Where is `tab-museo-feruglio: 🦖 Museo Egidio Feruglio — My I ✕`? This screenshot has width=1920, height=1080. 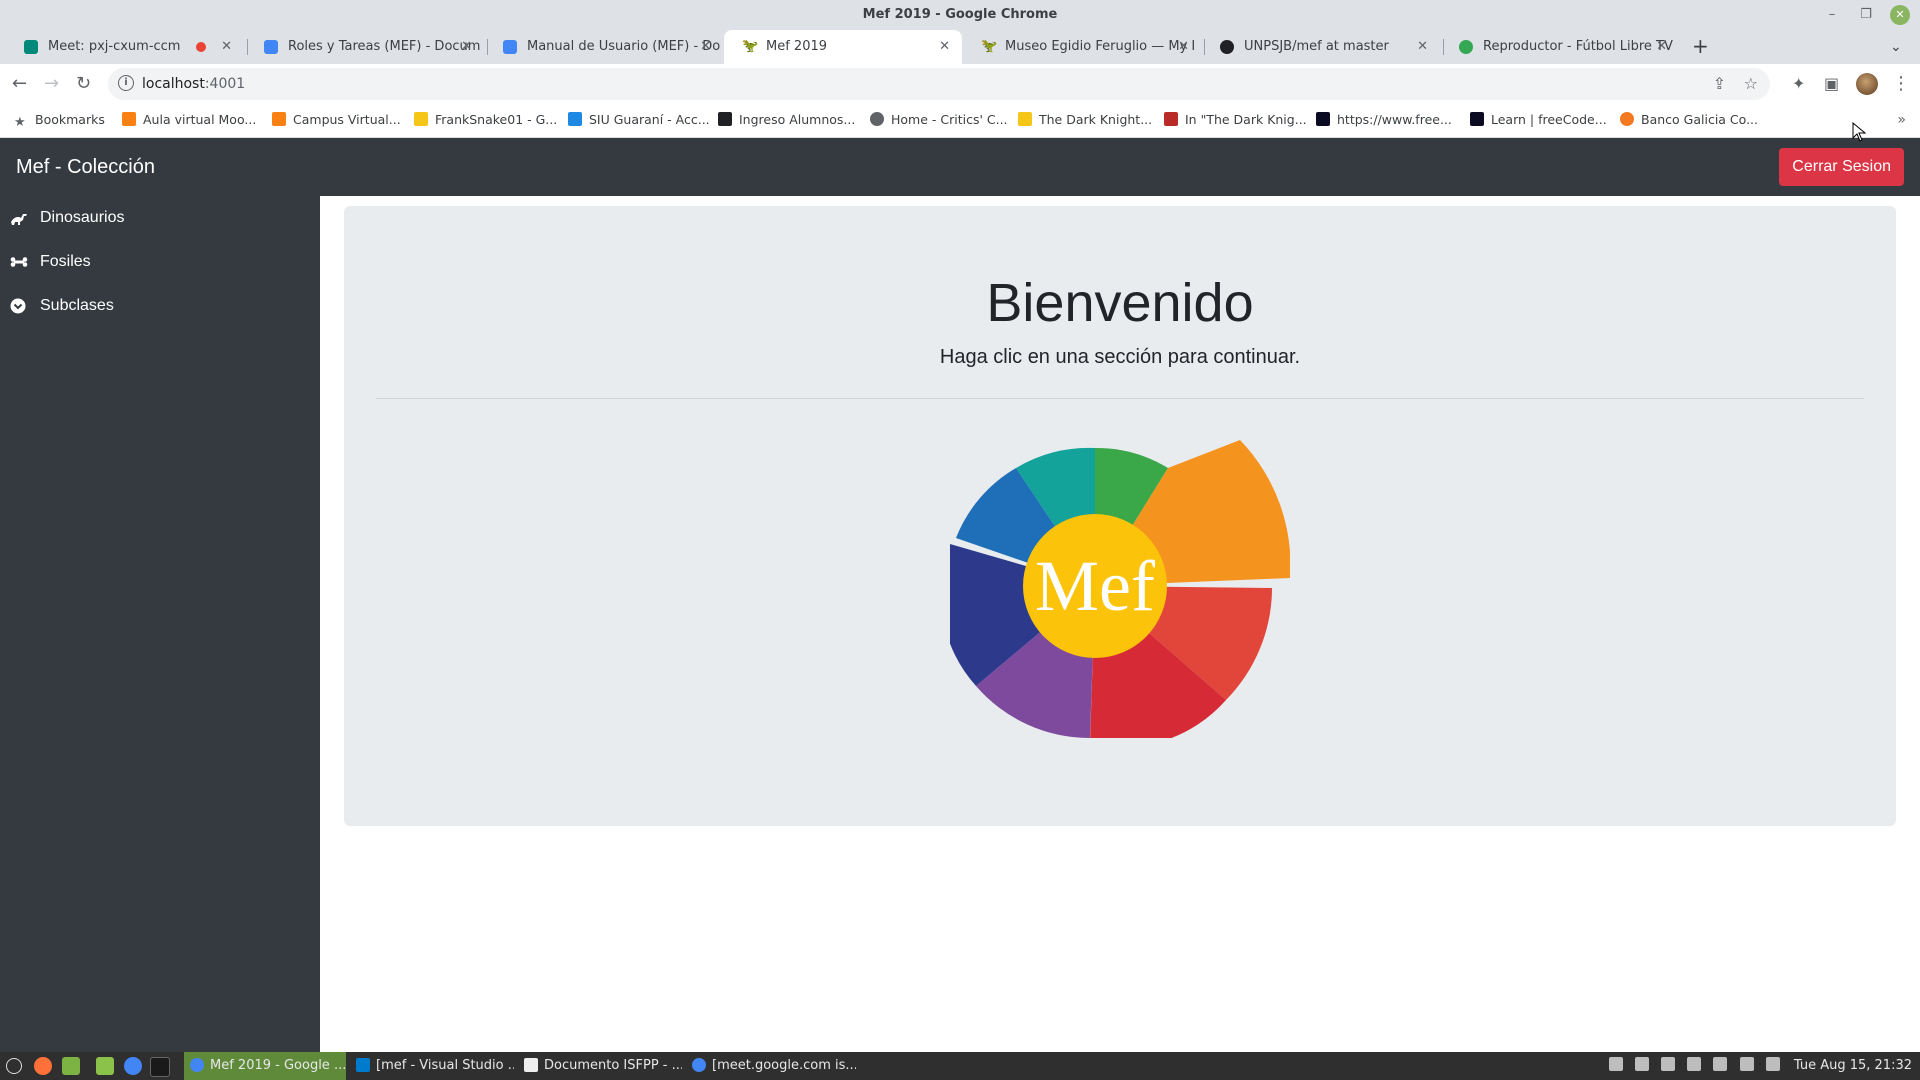
tab-museo-feruglio: 🦖 Museo Egidio Feruglio — My I ✕ is located at coordinates (1082, 47).